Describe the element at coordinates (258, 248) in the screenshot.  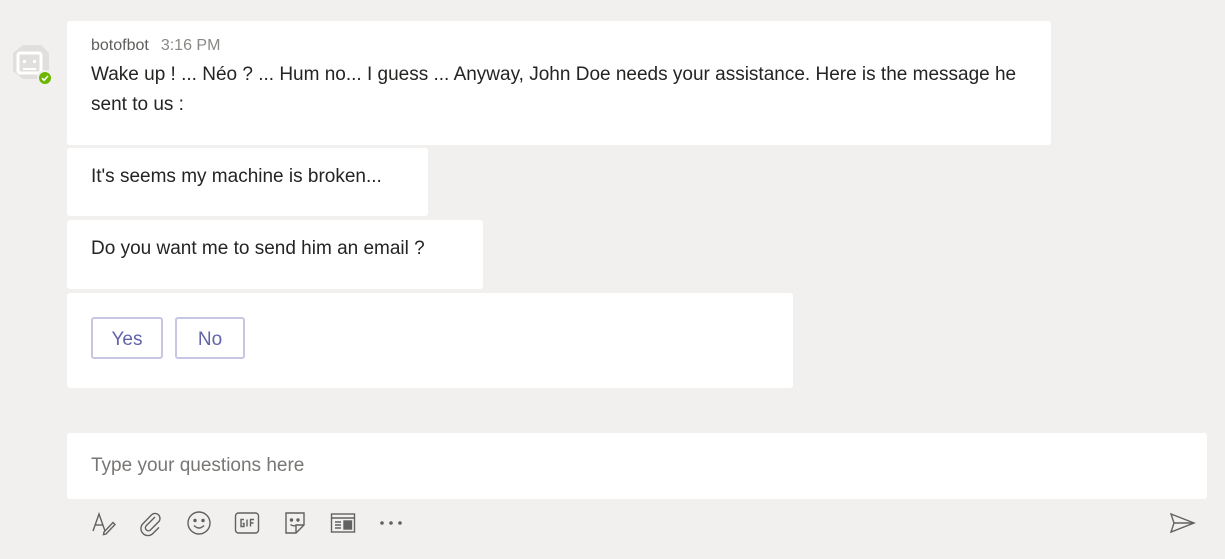
I see `question-message-text: Do you want me to send him an email ?` at that location.